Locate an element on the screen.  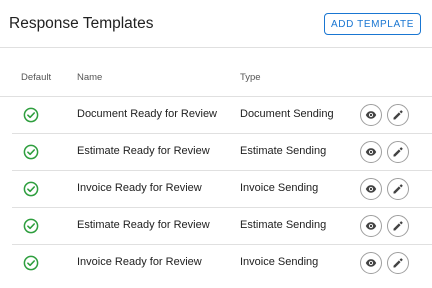
column-header-type: Type is located at coordinates (250, 77).